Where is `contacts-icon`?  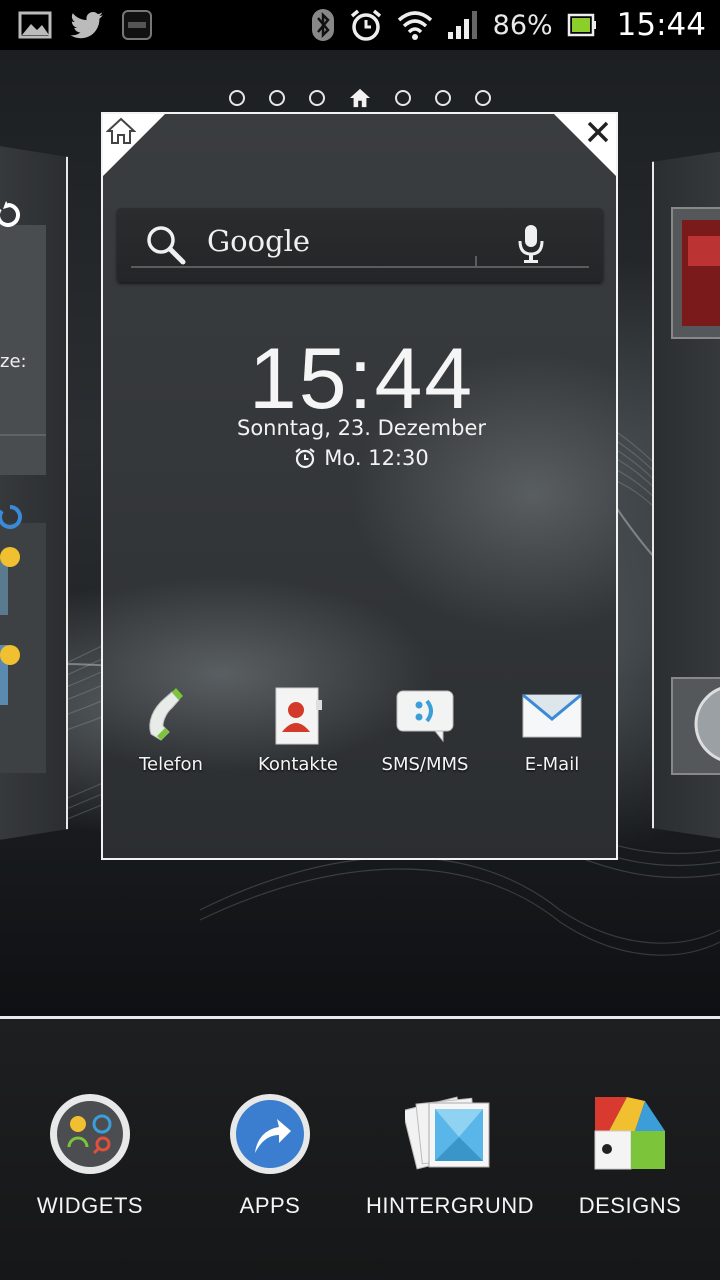 contacts-icon is located at coordinates (298, 716).